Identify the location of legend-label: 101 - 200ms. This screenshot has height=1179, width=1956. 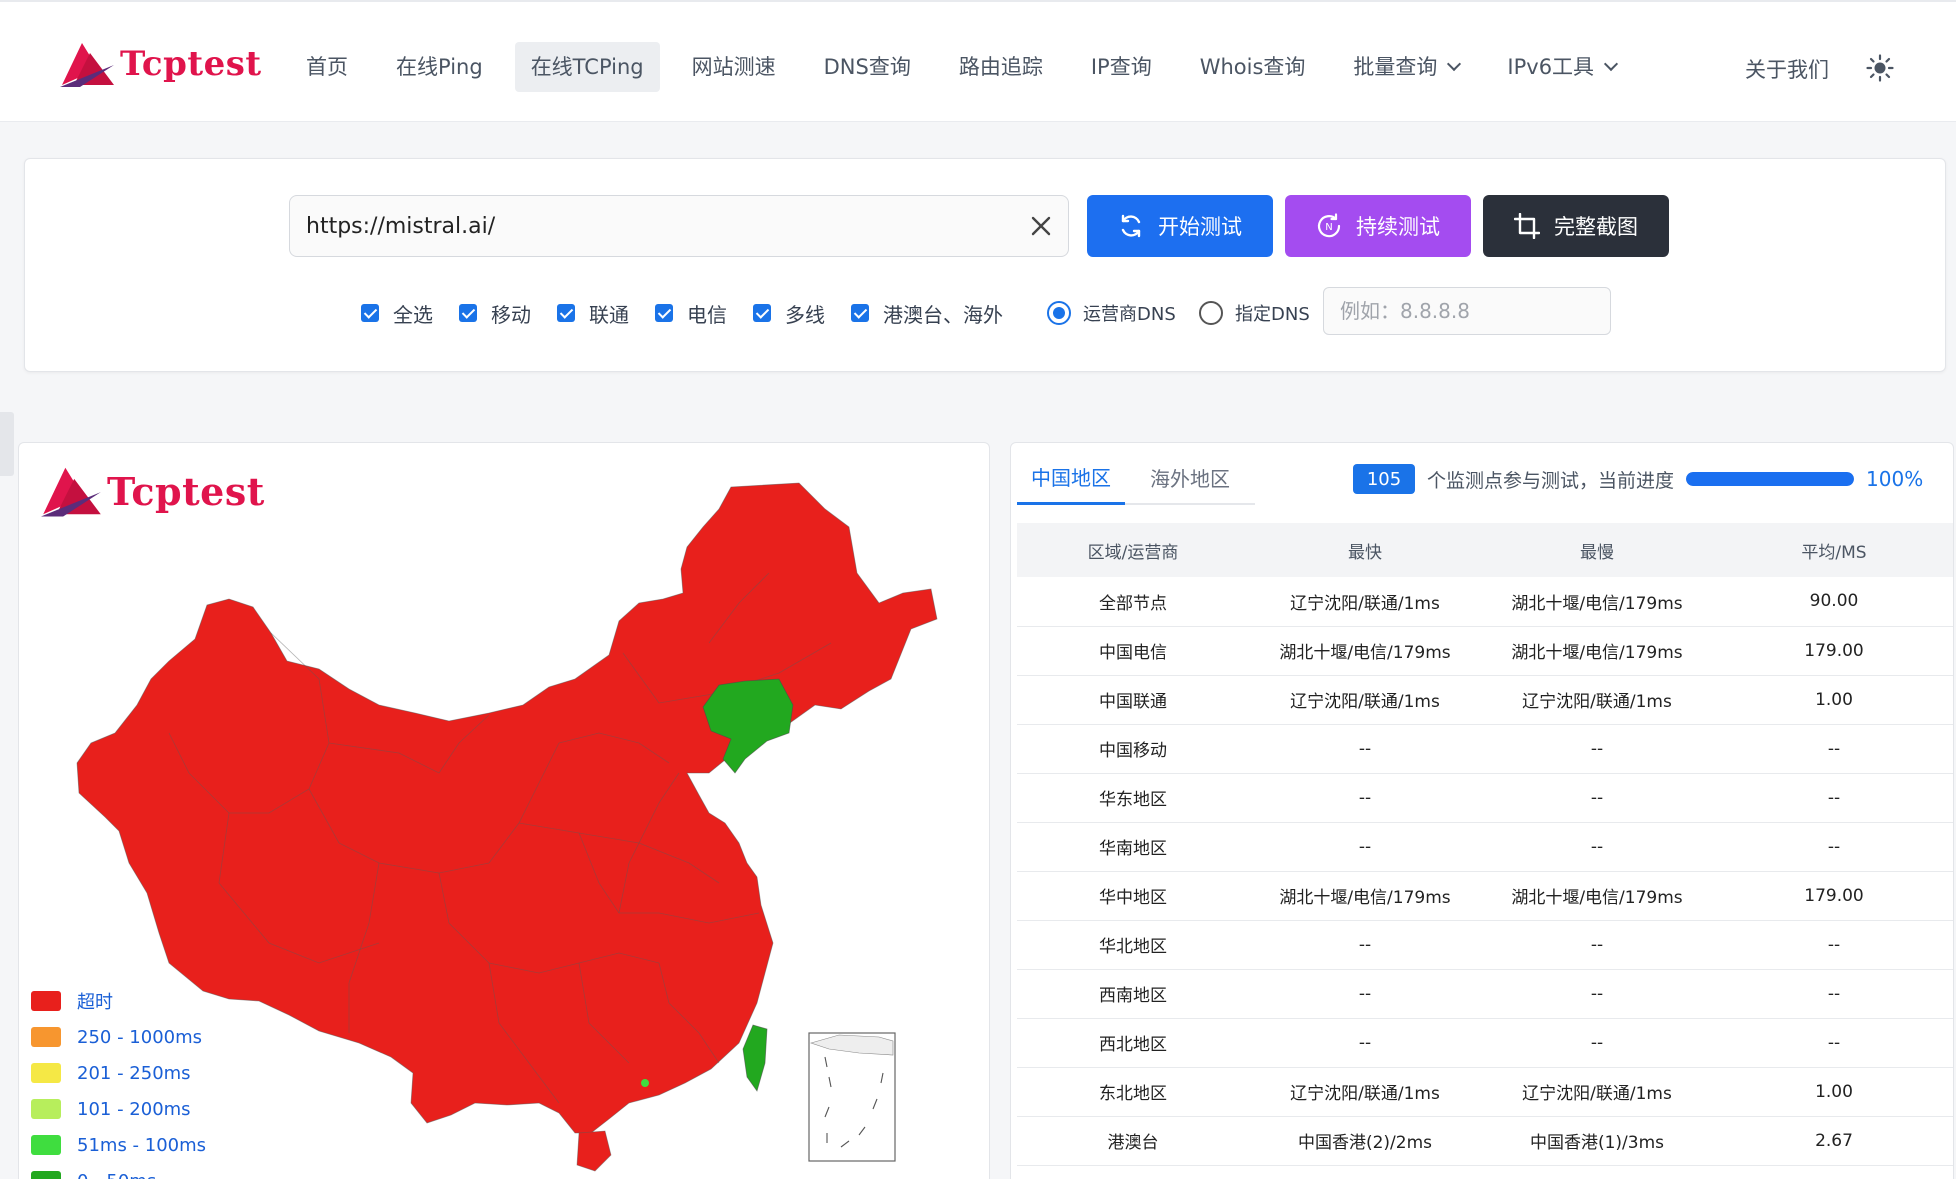
(134, 1109).